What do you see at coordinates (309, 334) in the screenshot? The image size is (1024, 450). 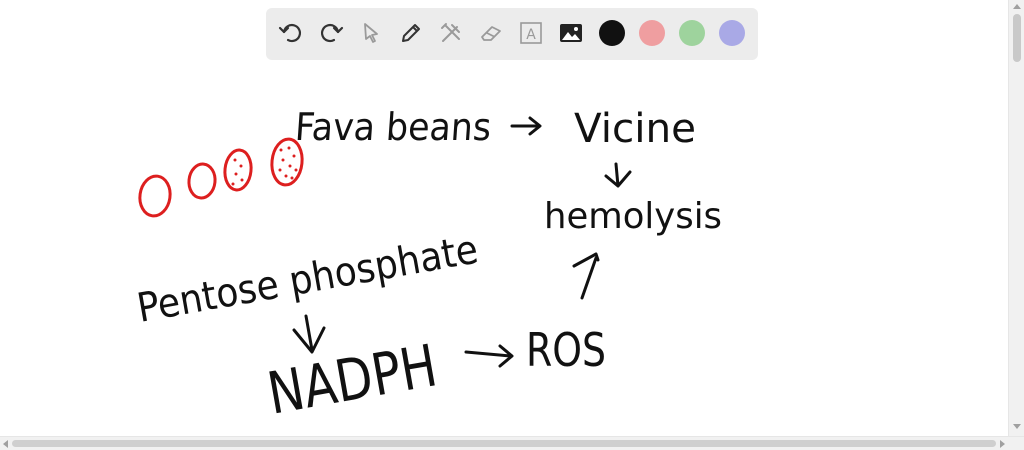 I see `arrow-pentose-to-nadph` at bounding box center [309, 334].